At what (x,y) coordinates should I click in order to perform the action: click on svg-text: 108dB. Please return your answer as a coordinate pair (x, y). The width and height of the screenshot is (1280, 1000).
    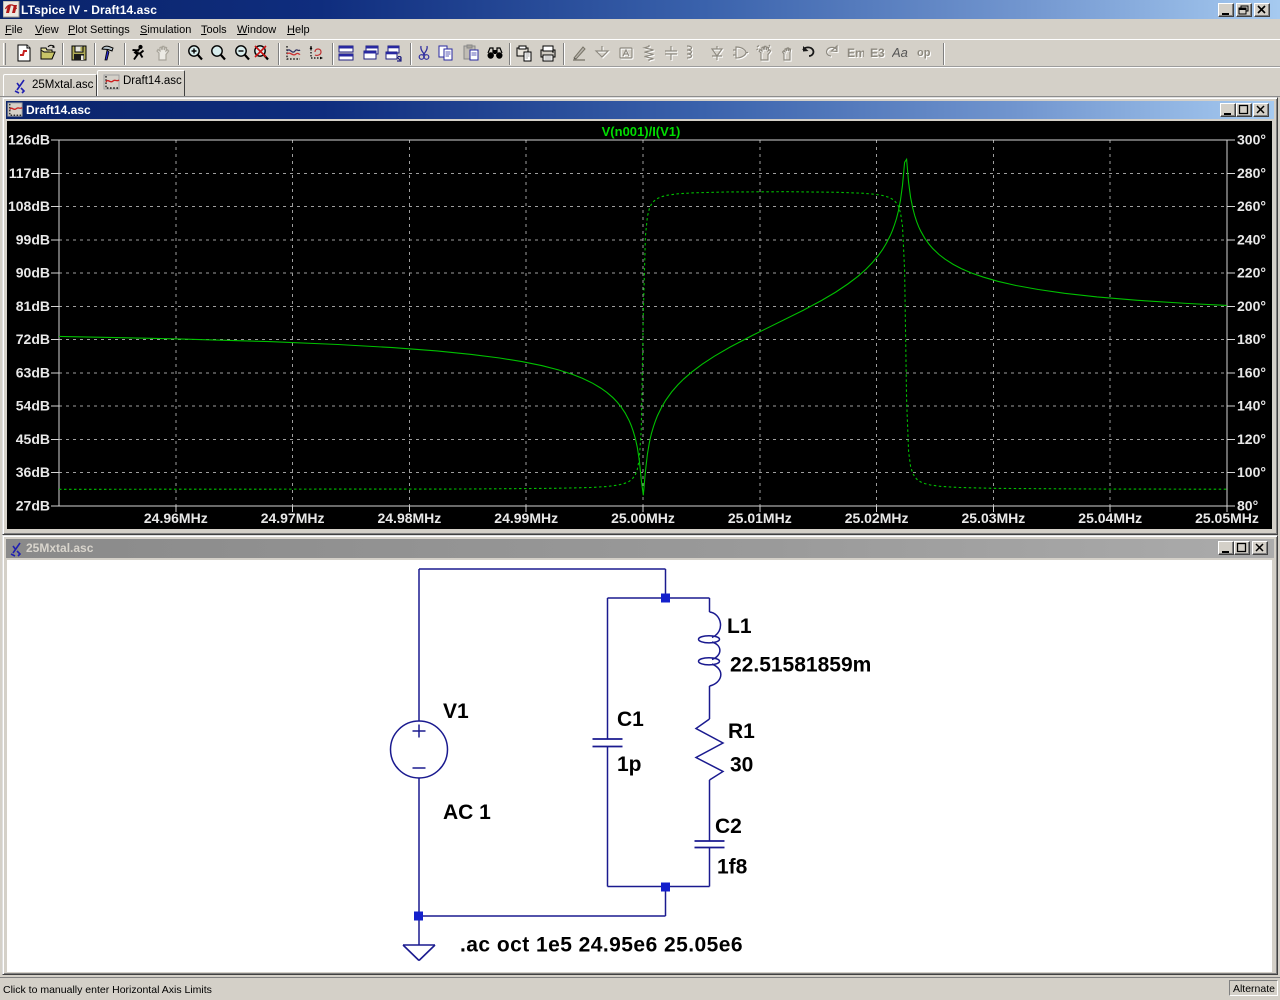
    Looking at the image, I should click on (29, 206).